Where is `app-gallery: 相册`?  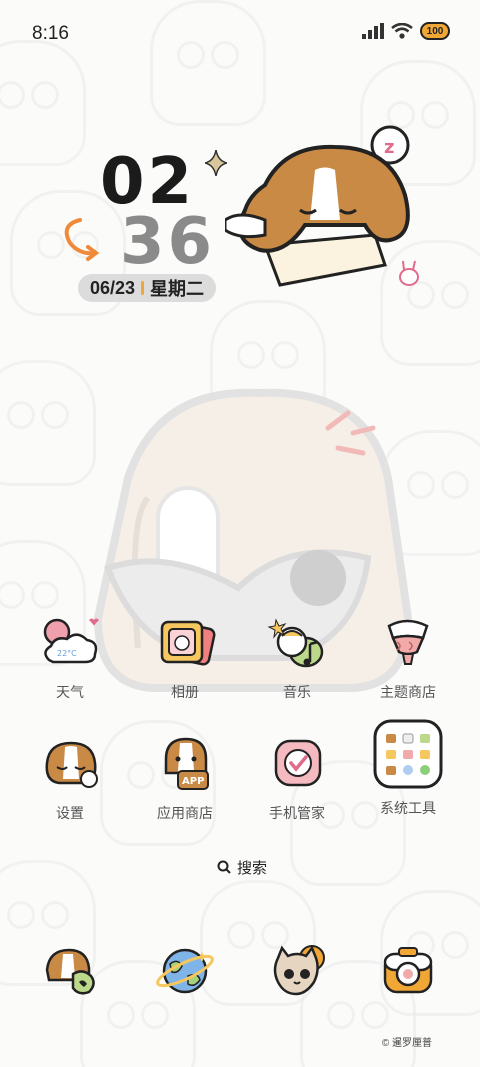 app-gallery: 相册 is located at coordinates (185, 657).